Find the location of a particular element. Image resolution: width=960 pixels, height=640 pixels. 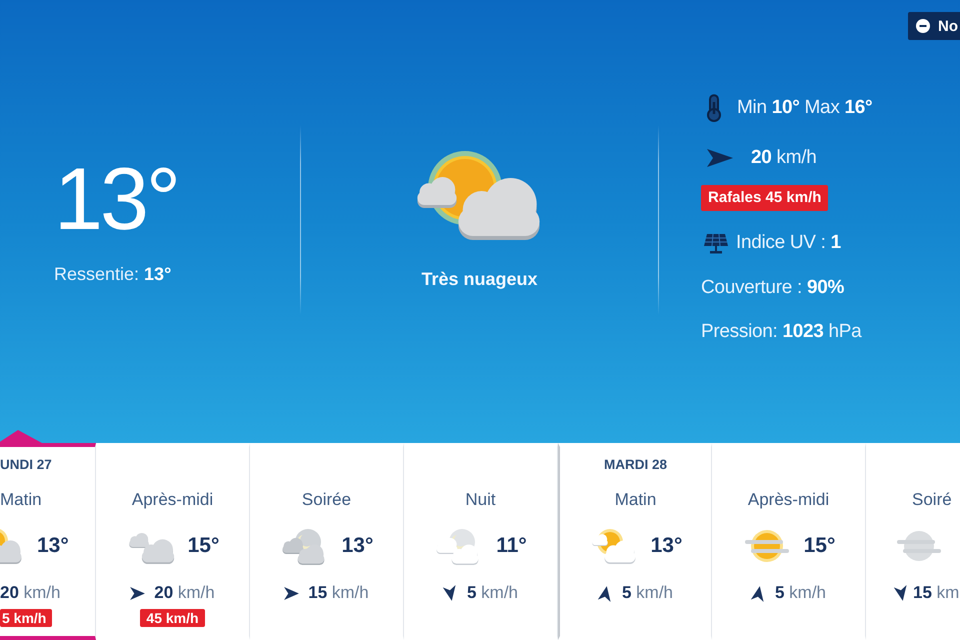

cloud-cover-text: Couverture : 90% is located at coordinates (772, 288).